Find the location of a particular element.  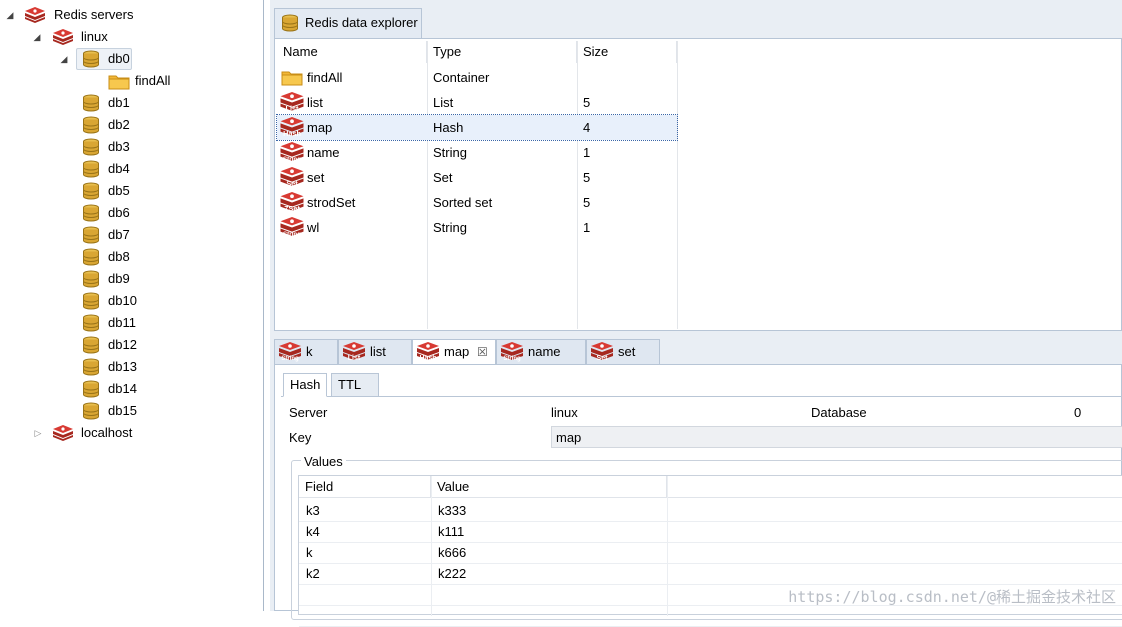

tree-server-label: linux is located at coordinates (94, 36).